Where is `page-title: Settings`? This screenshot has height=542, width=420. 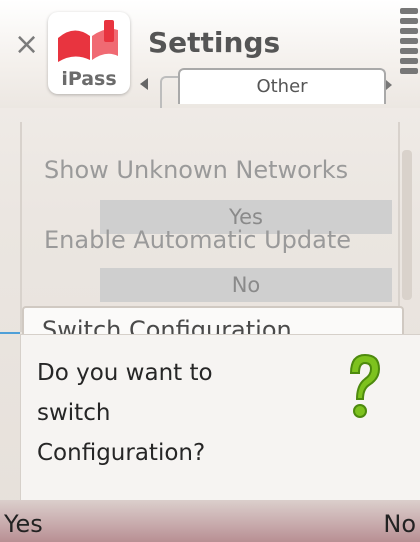
page-title: Settings is located at coordinates (214, 42).